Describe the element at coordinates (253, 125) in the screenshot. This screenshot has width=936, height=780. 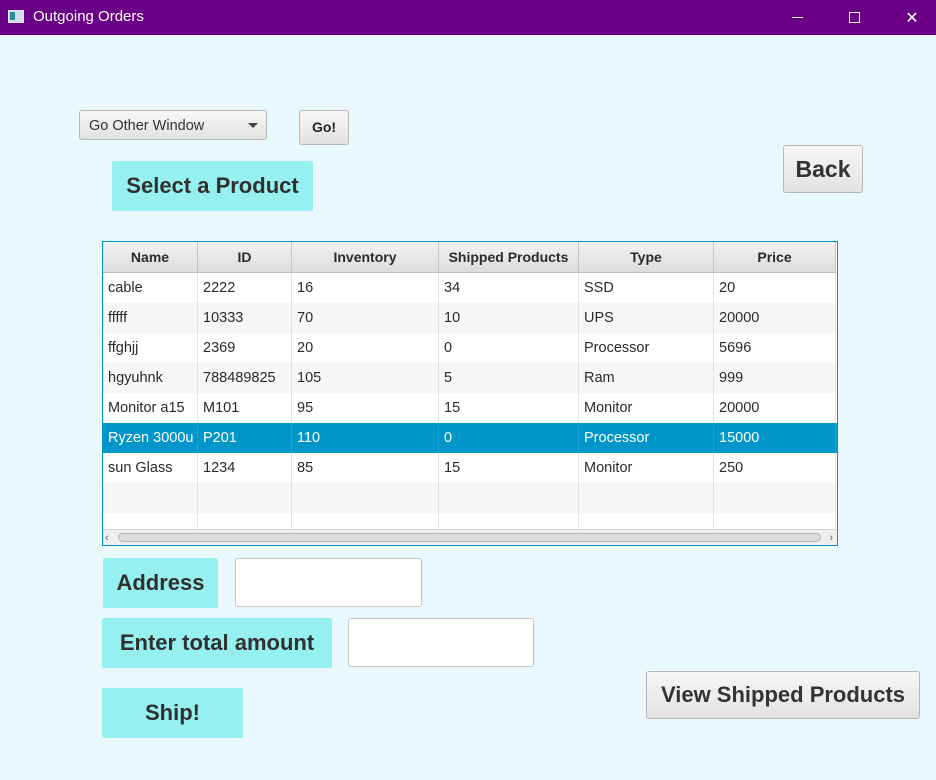
I see `chevron-down-icon` at that location.